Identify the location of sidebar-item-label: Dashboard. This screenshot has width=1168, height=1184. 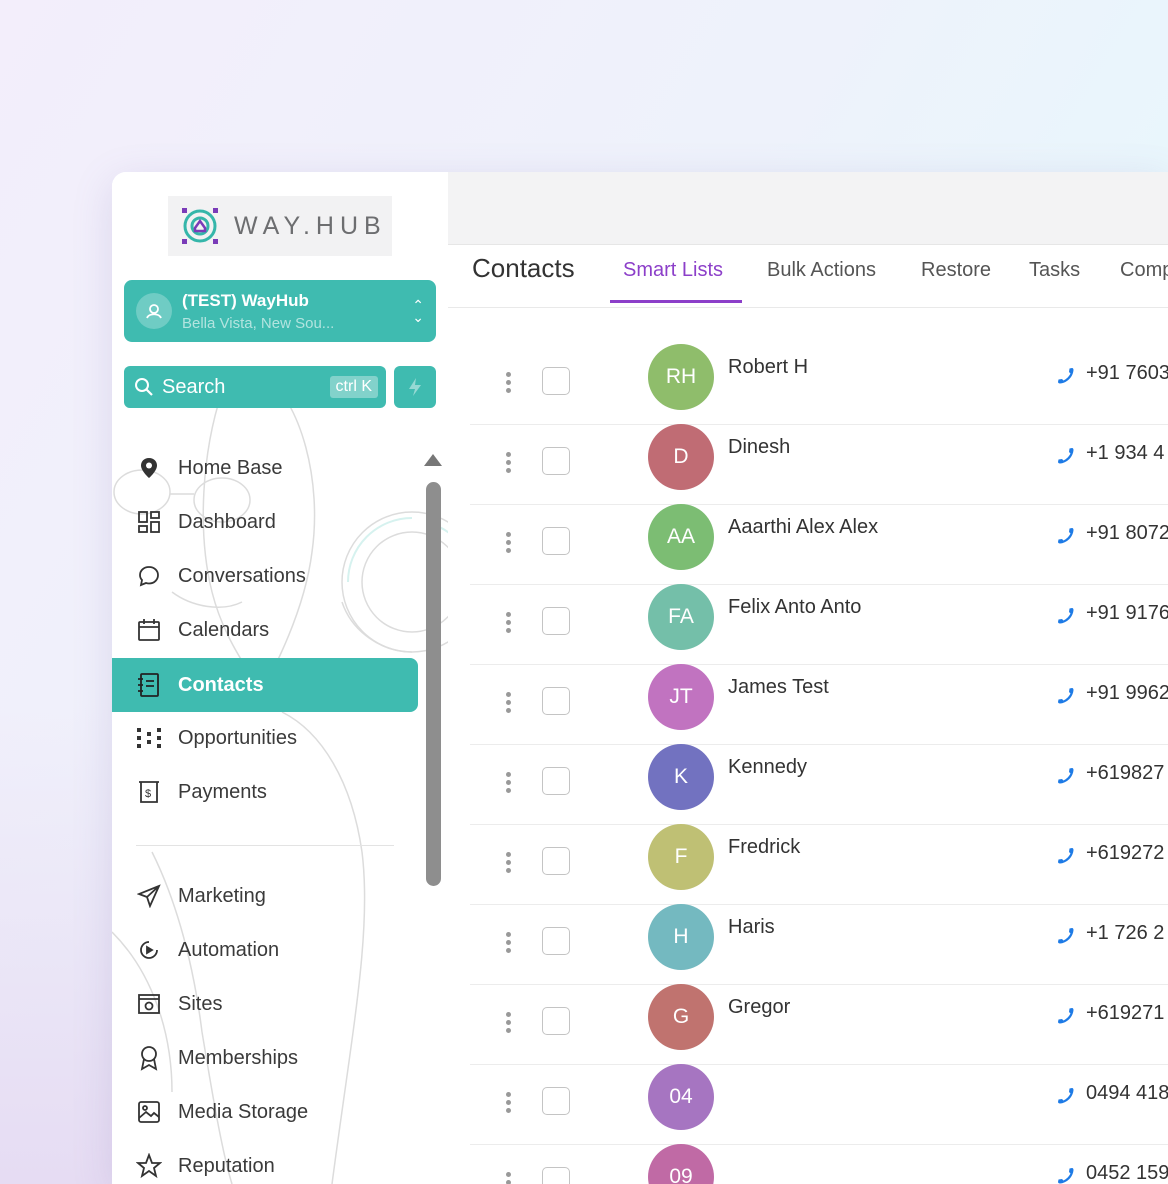
(227, 521).